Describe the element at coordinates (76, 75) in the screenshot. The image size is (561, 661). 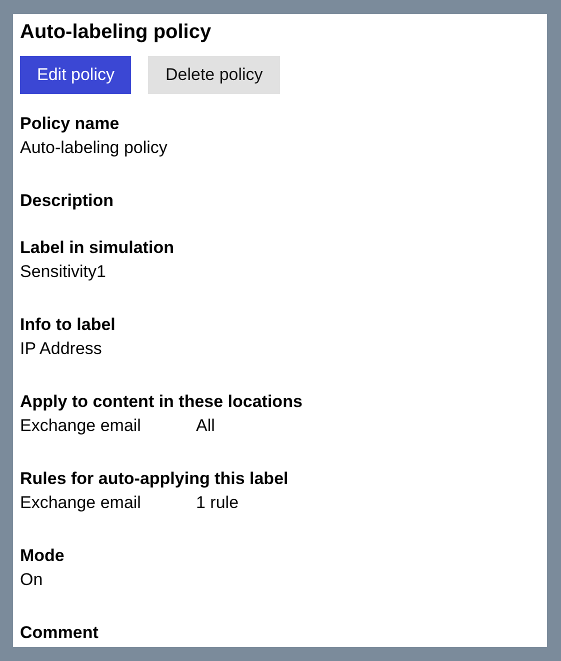
I see `edit-button: Edit policy` at that location.